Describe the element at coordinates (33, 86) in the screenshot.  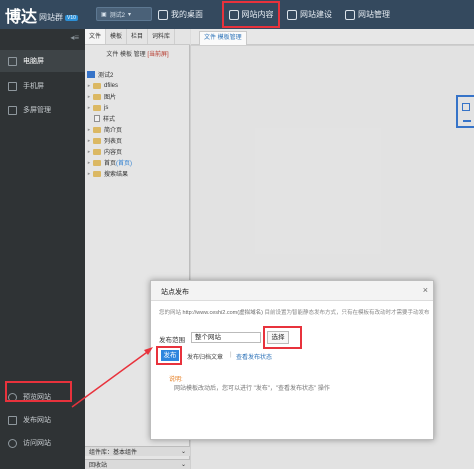
I see `sidebar-item-label: 手机屏` at that location.